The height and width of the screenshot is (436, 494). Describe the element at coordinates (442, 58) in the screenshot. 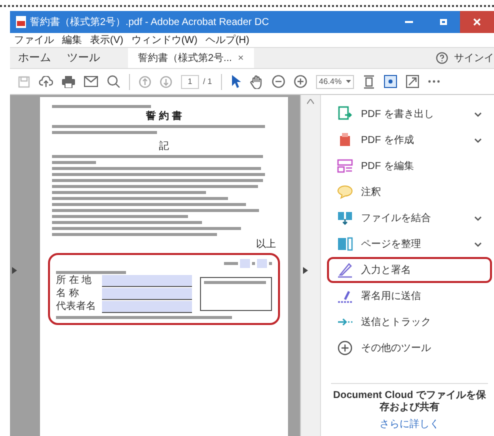

I see `help-icon` at that location.